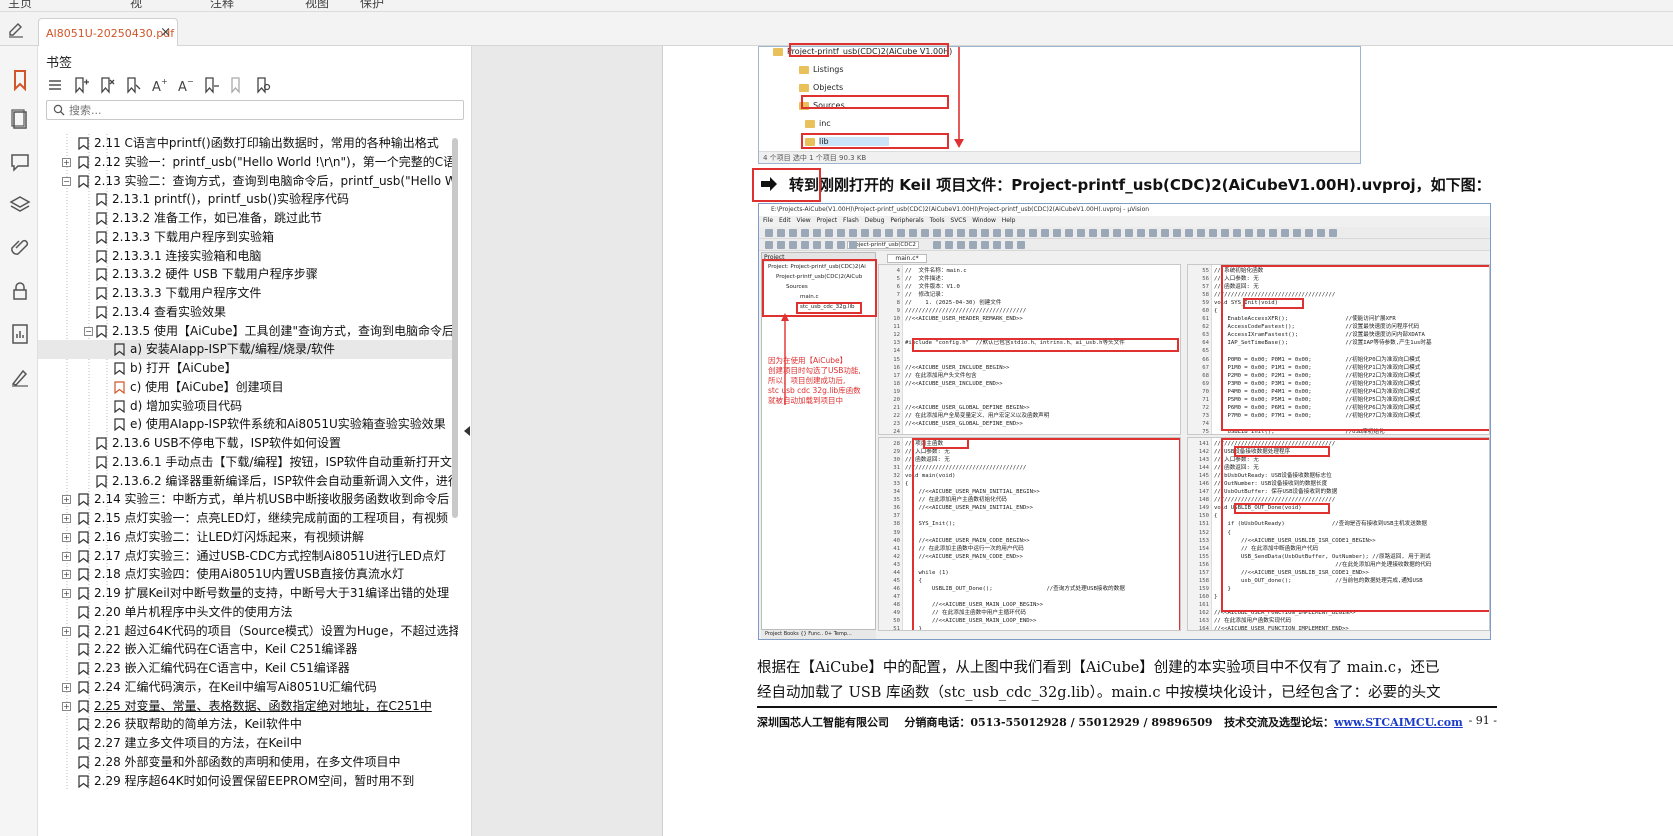 Image resolution: width=1673 pixels, height=836 pixels. I want to click on bookmark-label: 2.13.6.1 手动点击【下载/编程】按钮，ISP软件自动重新打开文件, so click(285, 461).